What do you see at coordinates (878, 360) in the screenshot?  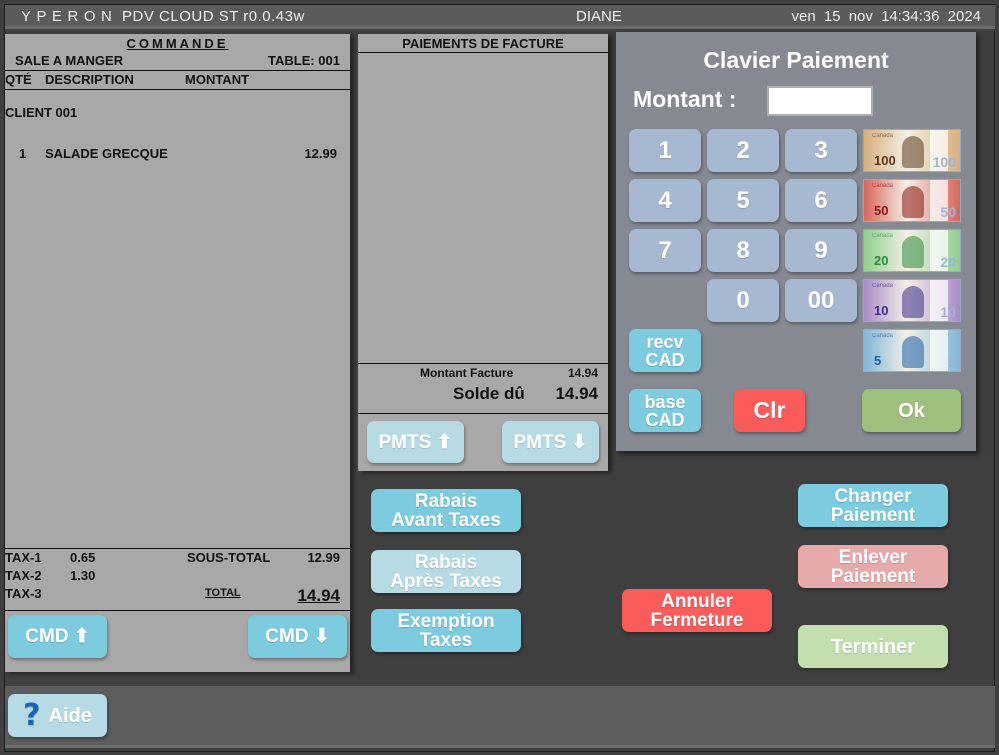 I see `bill-denomination: 5` at bounding box center [878, 360].